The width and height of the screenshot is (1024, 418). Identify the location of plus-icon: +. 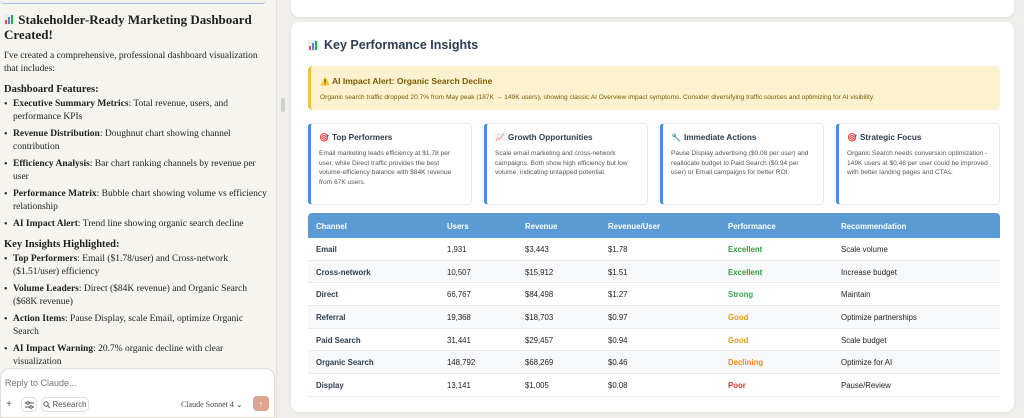
(9, 404).